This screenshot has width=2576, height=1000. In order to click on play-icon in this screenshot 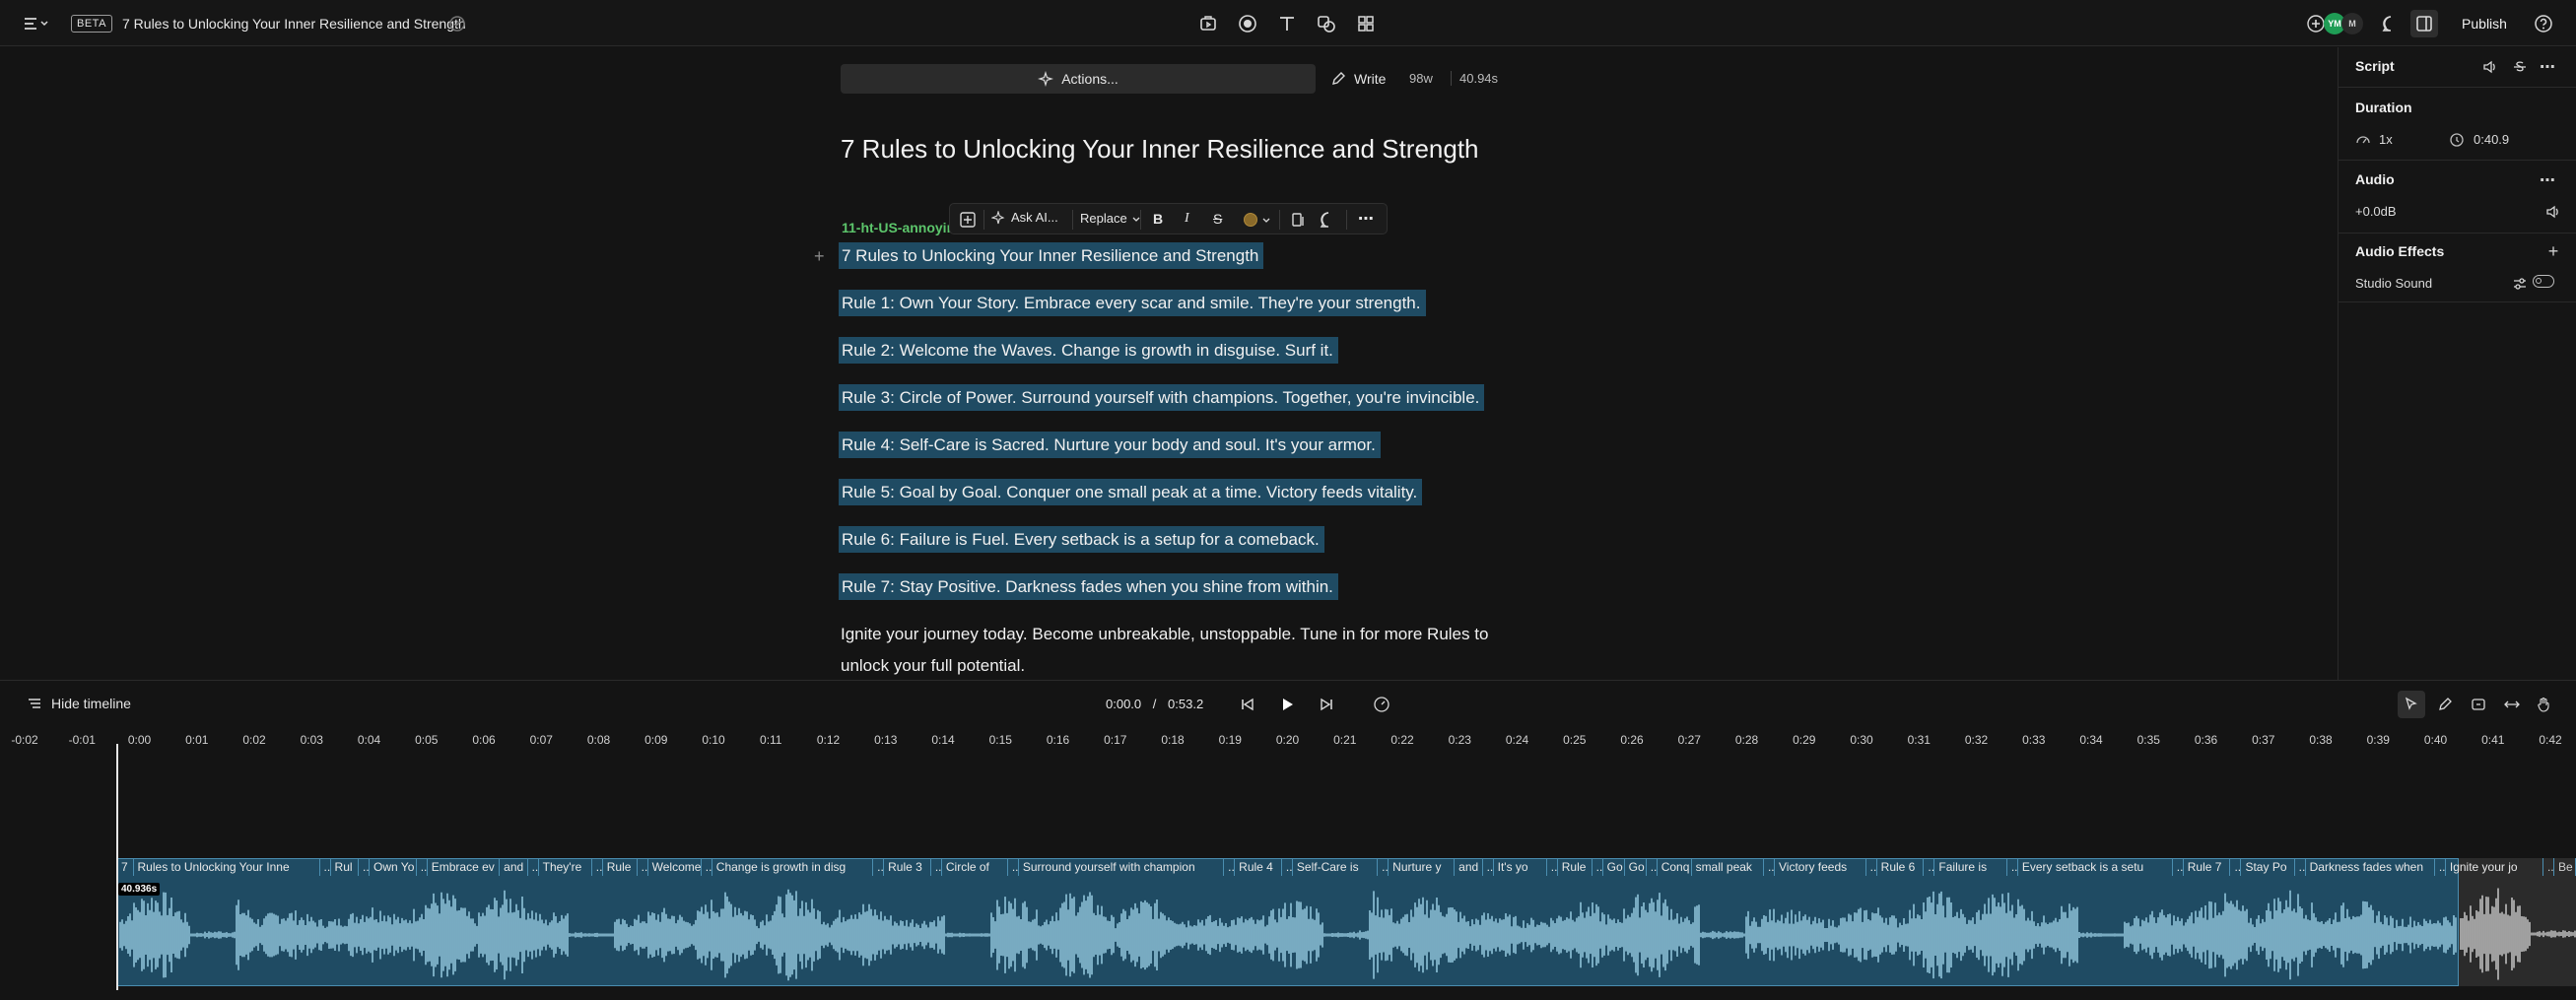, I will do `click(1287, 704)`.